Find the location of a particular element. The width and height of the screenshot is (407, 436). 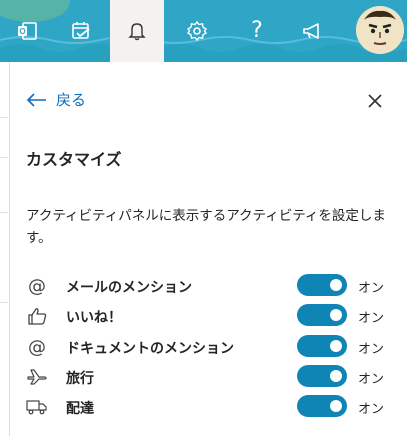

panel-description: アクティビティパネルに表示するアクティビティを設定します。 is located at coordinates (206, 227).